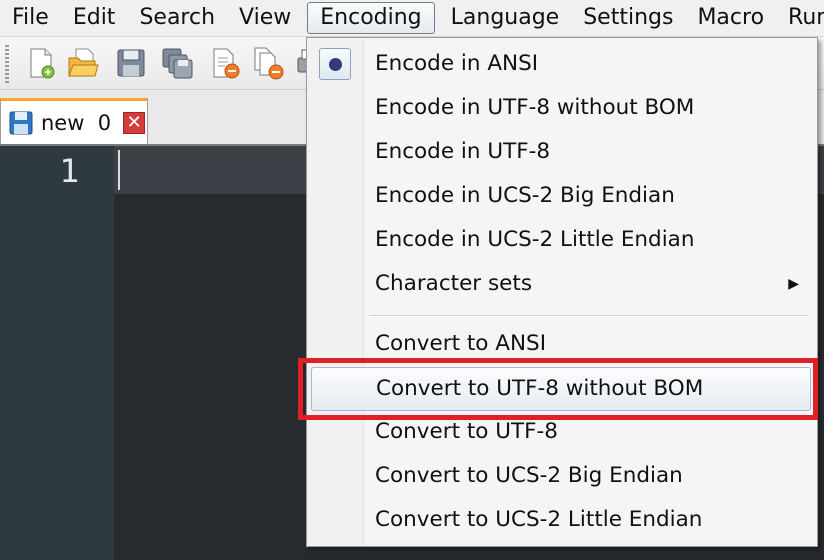  Describe the element at coordinates (562, 64) in the screenshot. I see `menu-item-encode-ansi: Encode in ANSI` at that location.